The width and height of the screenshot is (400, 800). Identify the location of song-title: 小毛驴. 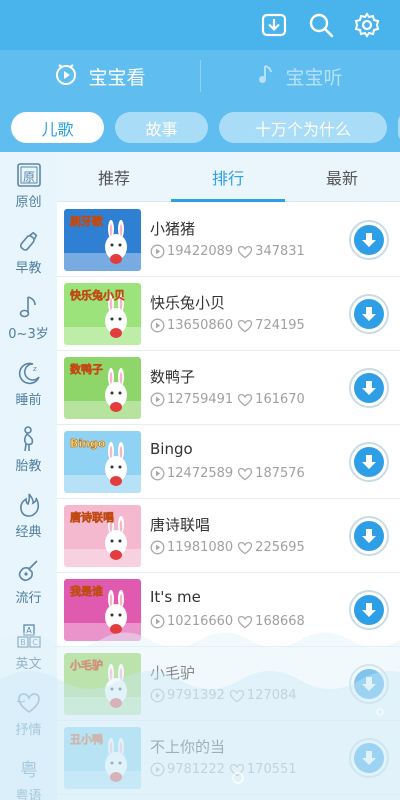
(173, 673).